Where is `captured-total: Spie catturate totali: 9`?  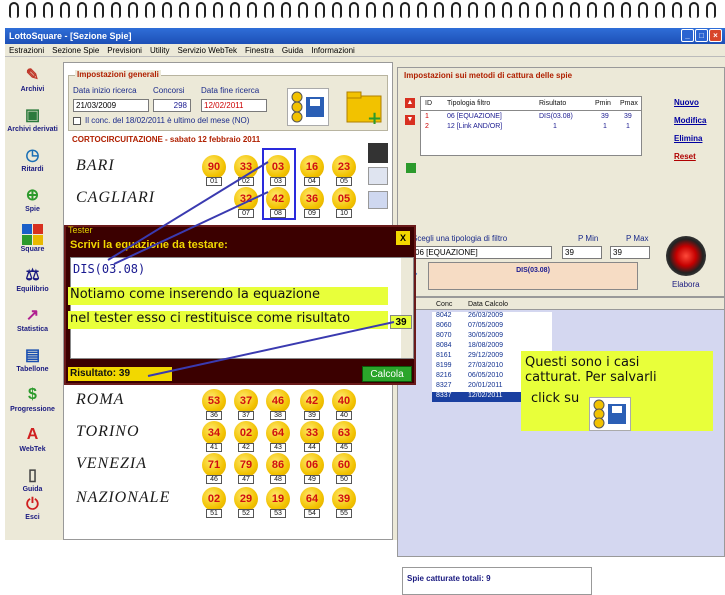 captured-total: Spie catturate totali: 9 is located at coordinates (497, 581).